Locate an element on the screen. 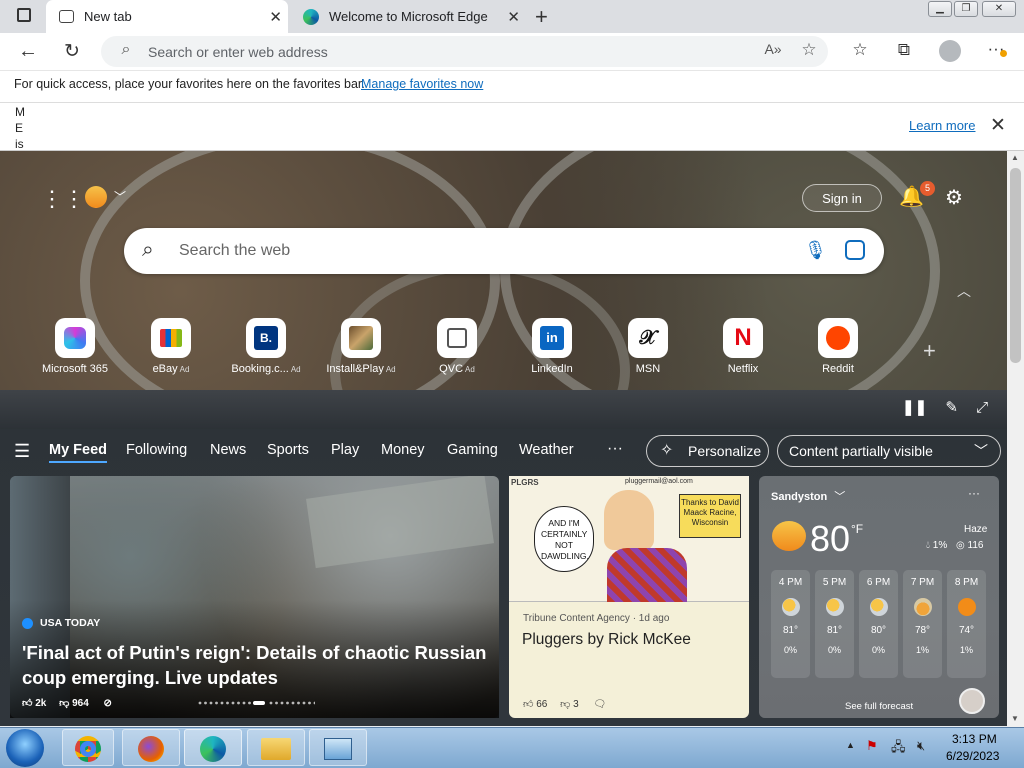 This screenshot has height=768, width=1024. tab-news: News is located at coordinates (228, 450).